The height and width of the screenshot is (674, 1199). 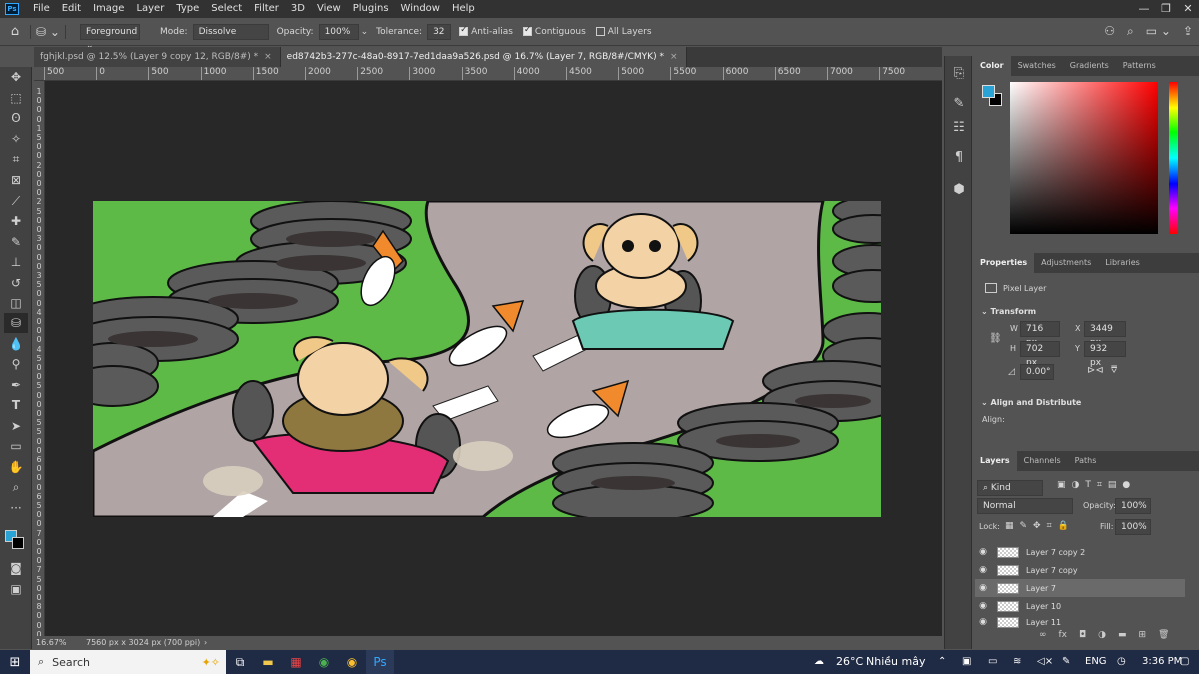 What do you see at coordinates (1080, 622) in the screenshot?
I see `layer-row: ◉ Layer 11` at bounding box center [1080, 622].